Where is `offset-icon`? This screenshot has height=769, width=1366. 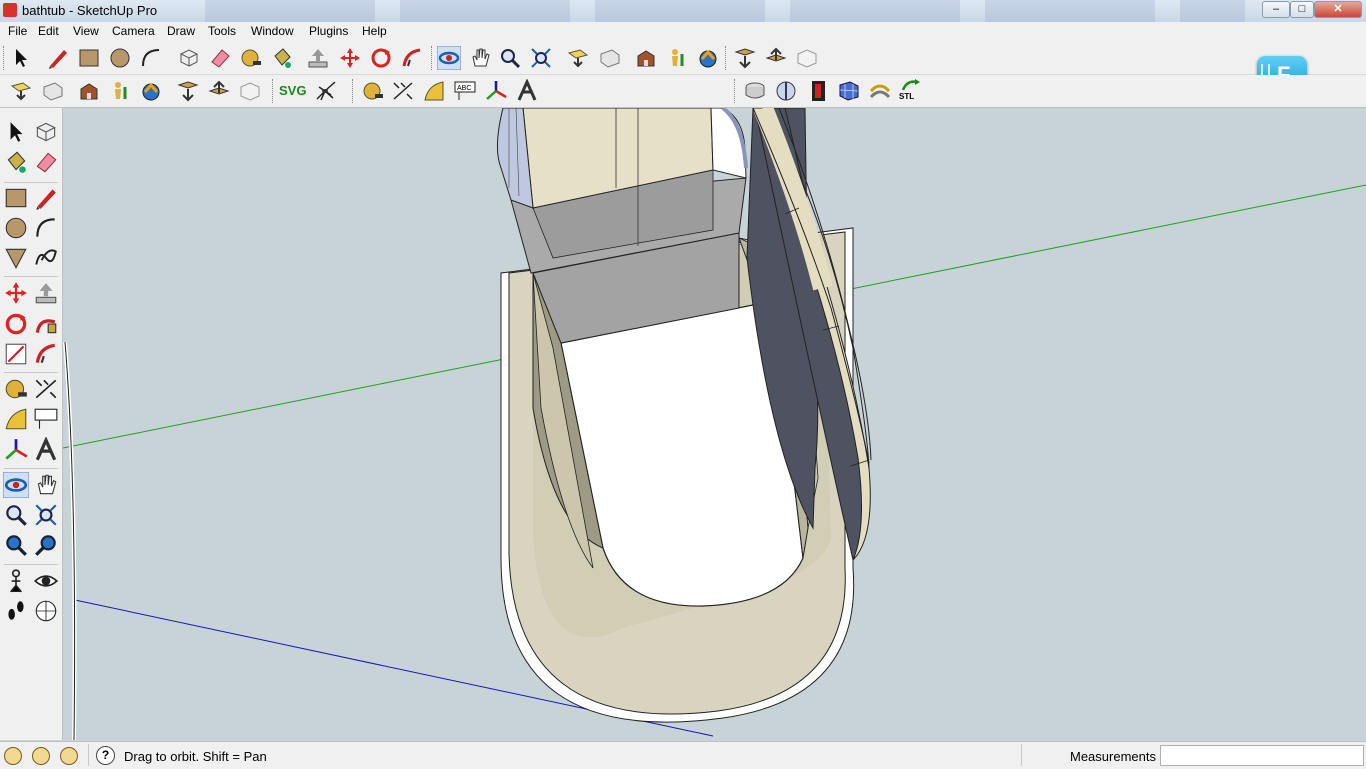 offset-icon is located at coordinates (46, 354).